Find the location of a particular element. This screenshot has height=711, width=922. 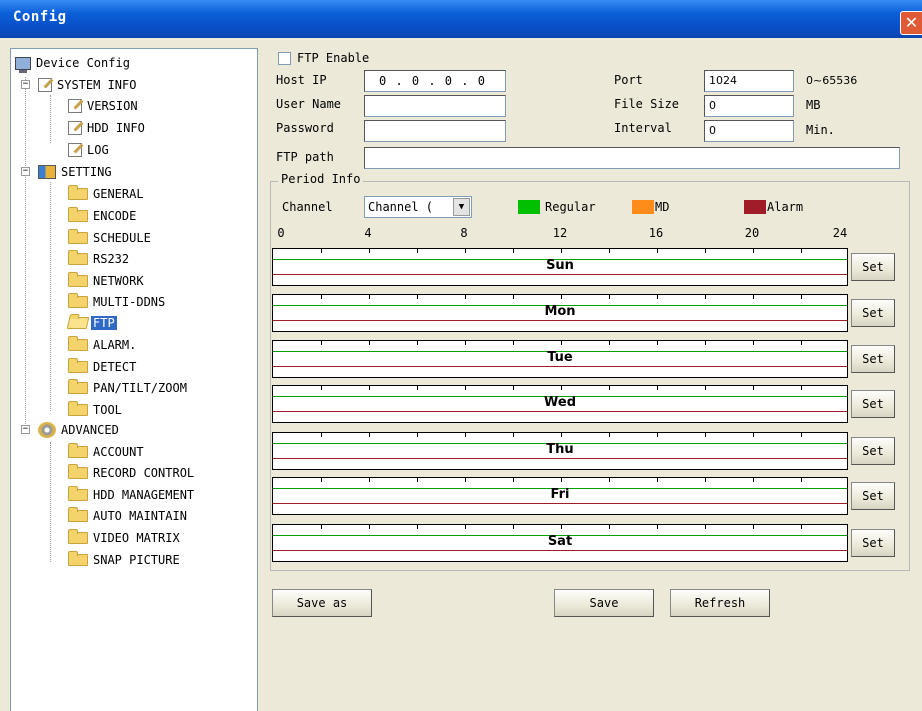

save-button: Save is located at coordinates (604, 603).